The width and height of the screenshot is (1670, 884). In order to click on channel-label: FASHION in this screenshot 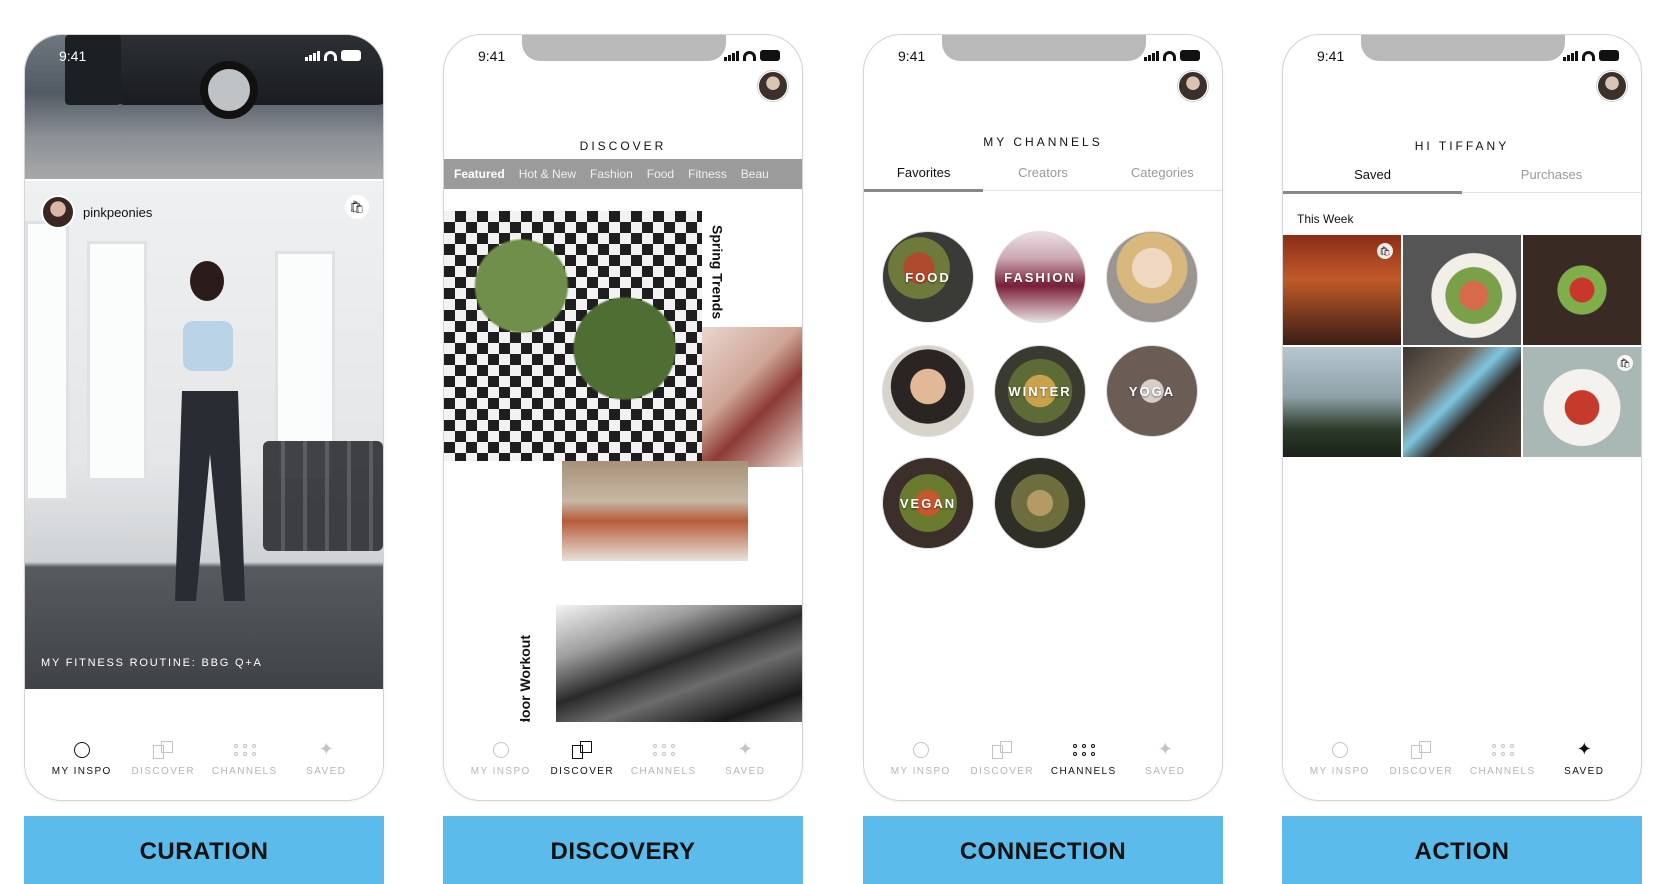, I will do `click(1040, 277)`.